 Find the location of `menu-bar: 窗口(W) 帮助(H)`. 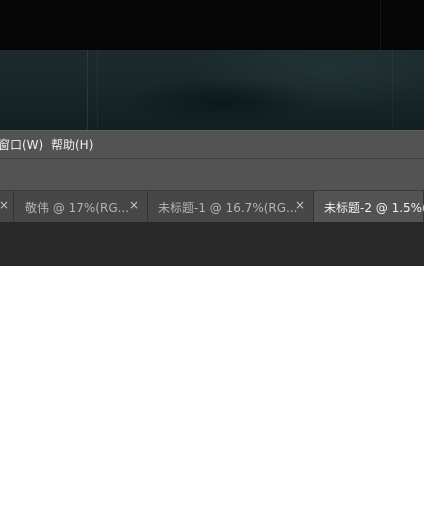

menu-bar: 窗口(W) 帮助(H) is located at coordinates (212, 144).